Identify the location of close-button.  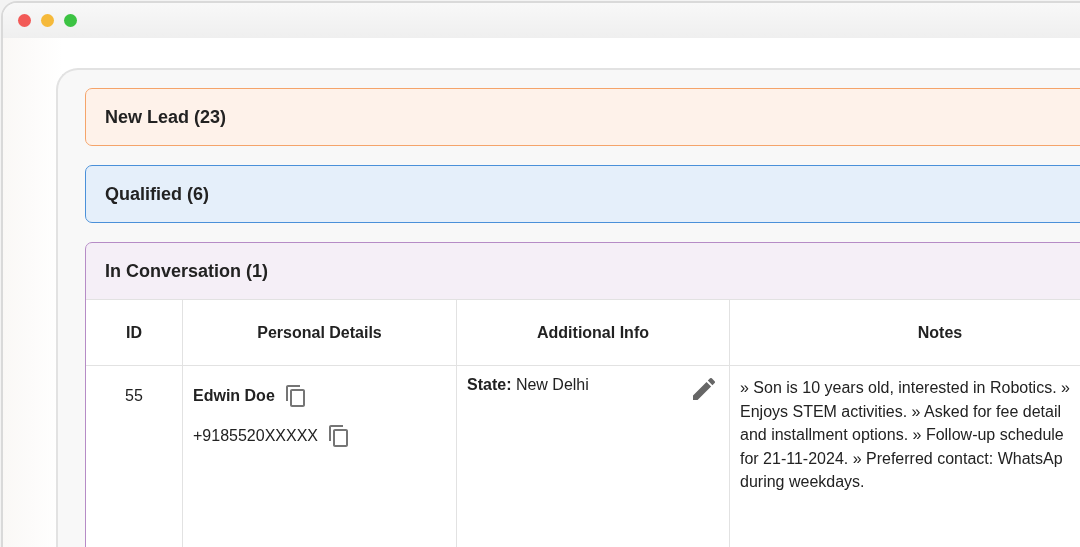
(24, 20).